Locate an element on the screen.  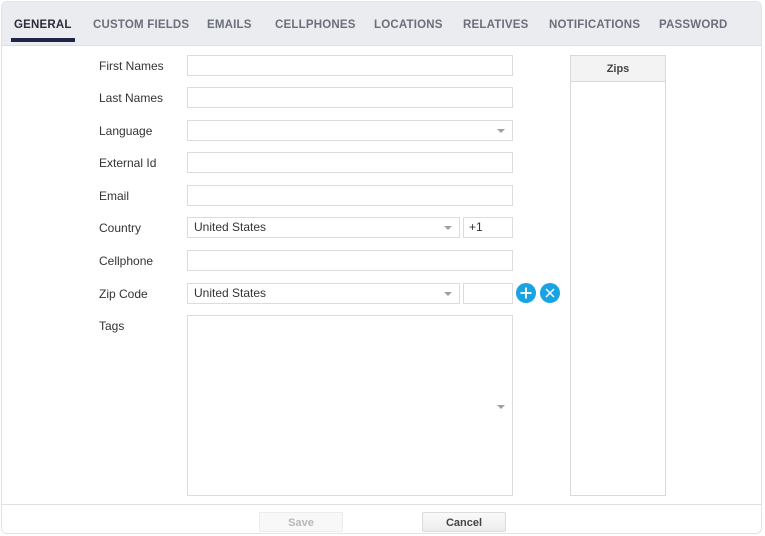
add-zip-button is located at coordinates (526, 293).